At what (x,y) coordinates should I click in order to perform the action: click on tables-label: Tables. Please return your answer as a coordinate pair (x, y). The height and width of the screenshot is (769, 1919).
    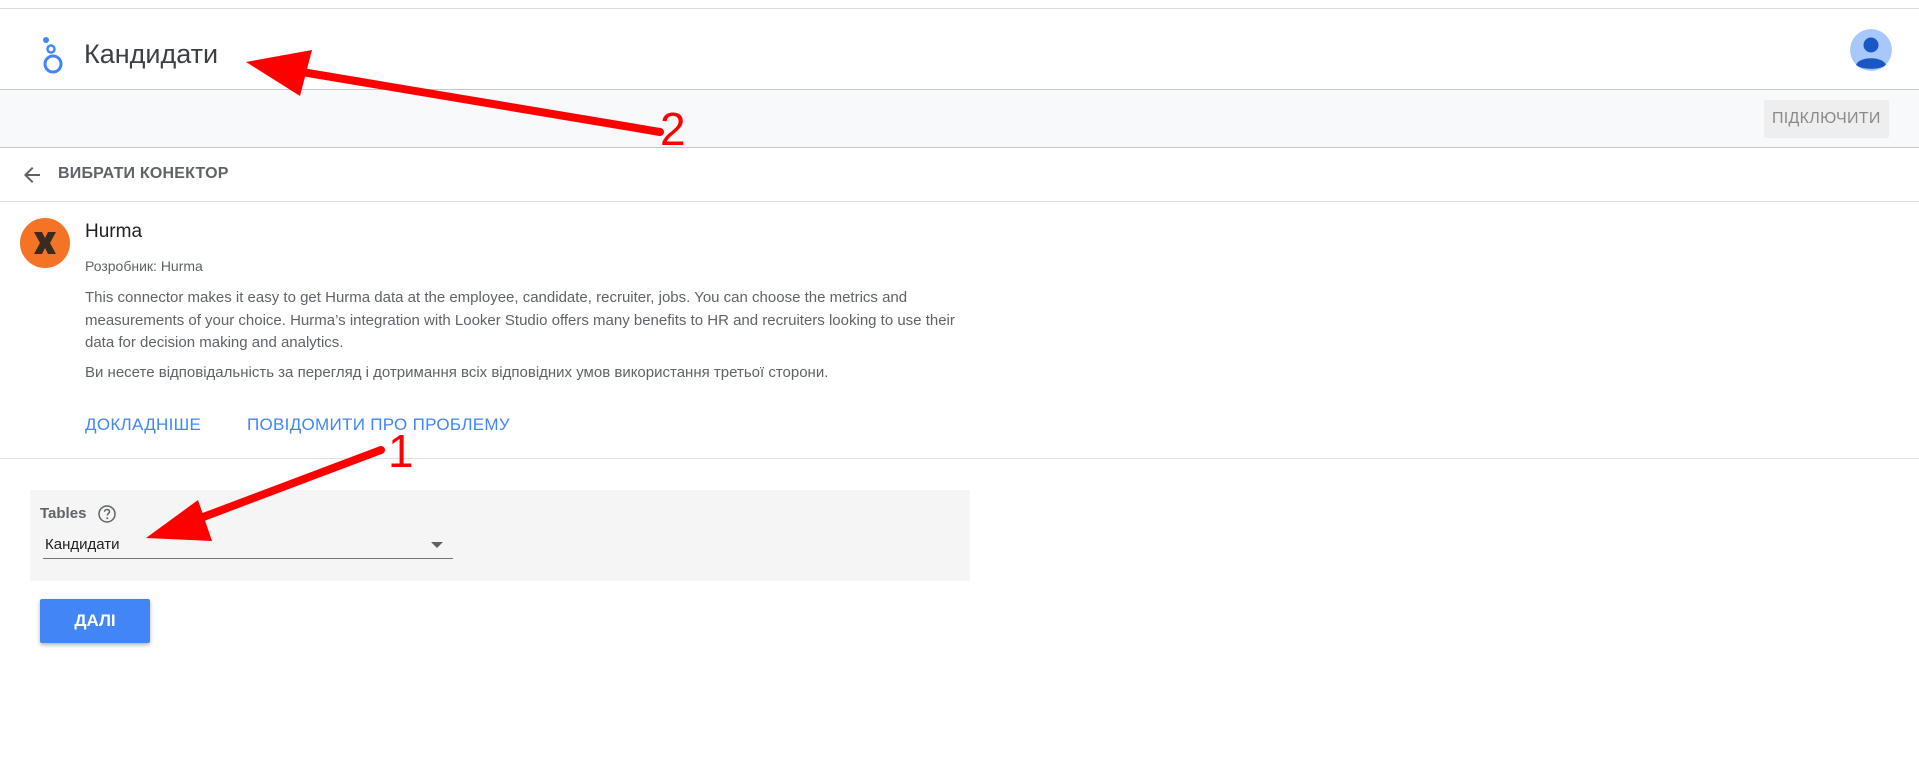
    Looking at the image, I should click on (63, 513).